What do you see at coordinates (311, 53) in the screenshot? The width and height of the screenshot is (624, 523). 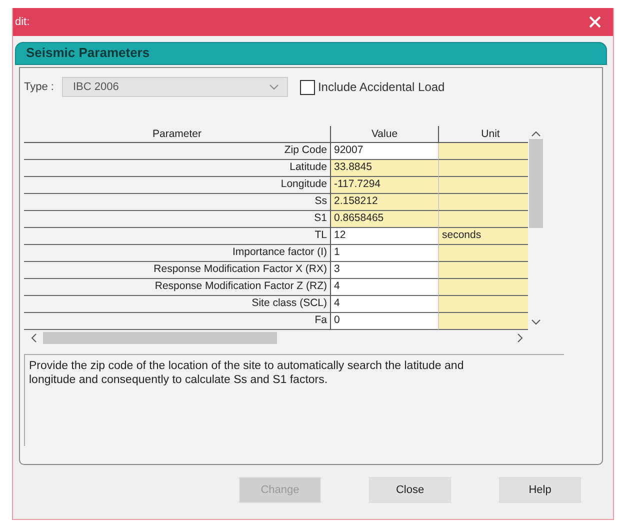 I see `panel-header: Seismic Parameters` at bounding box center [311, 53].